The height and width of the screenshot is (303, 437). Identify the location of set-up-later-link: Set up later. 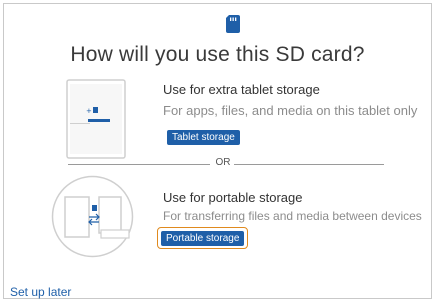
(40, 292).